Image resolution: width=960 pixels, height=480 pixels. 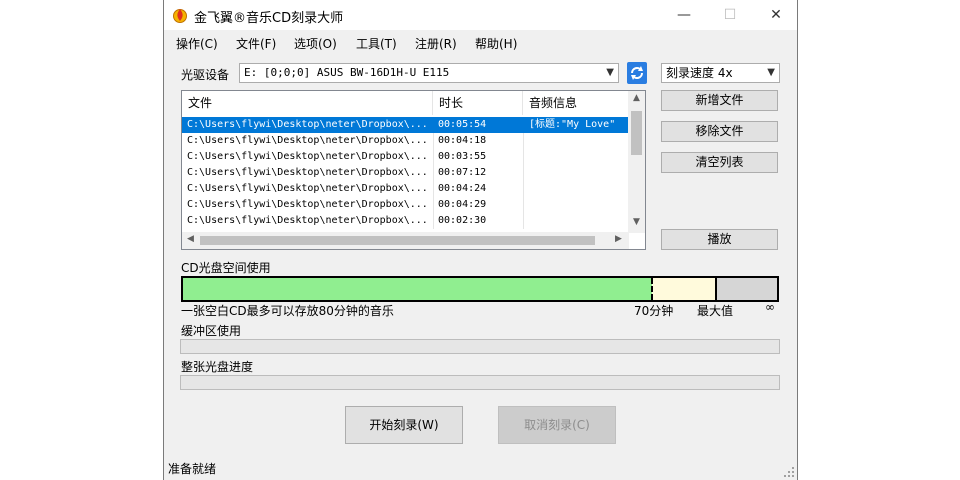 I want to click on refresh-icon, so click(x=637, y=73).